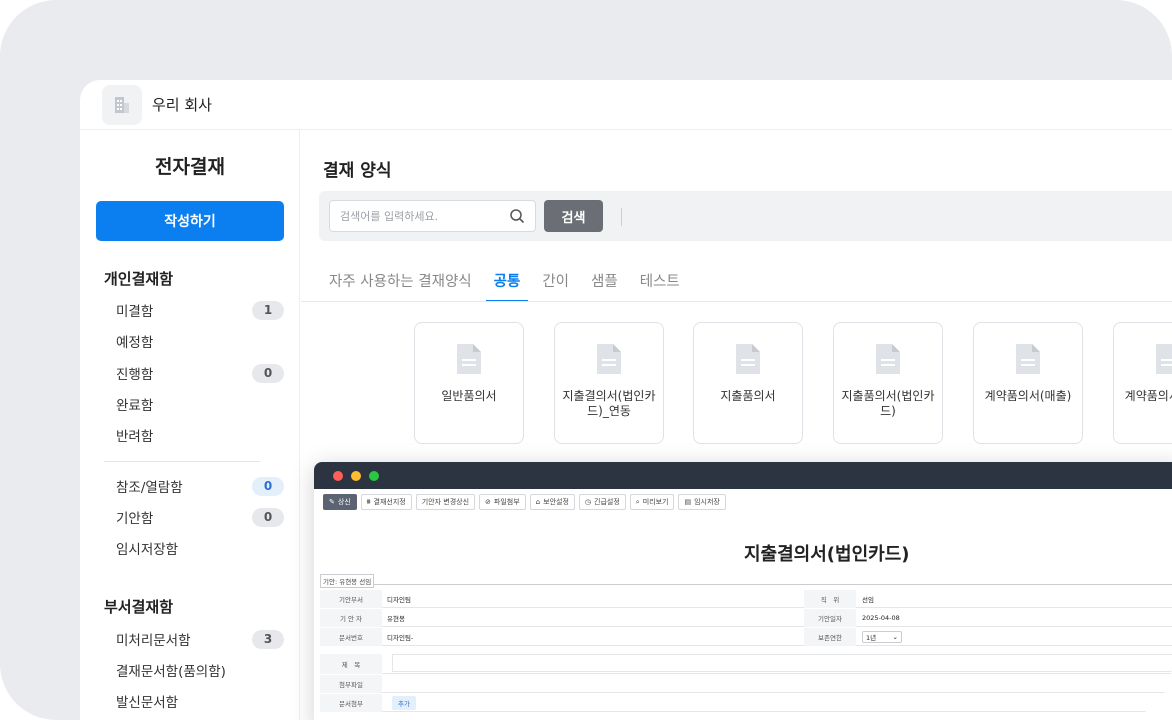 The image size is (1172, 720). I want to click on sidebar-item-drafts: 임시저장함, so click(200, 548).